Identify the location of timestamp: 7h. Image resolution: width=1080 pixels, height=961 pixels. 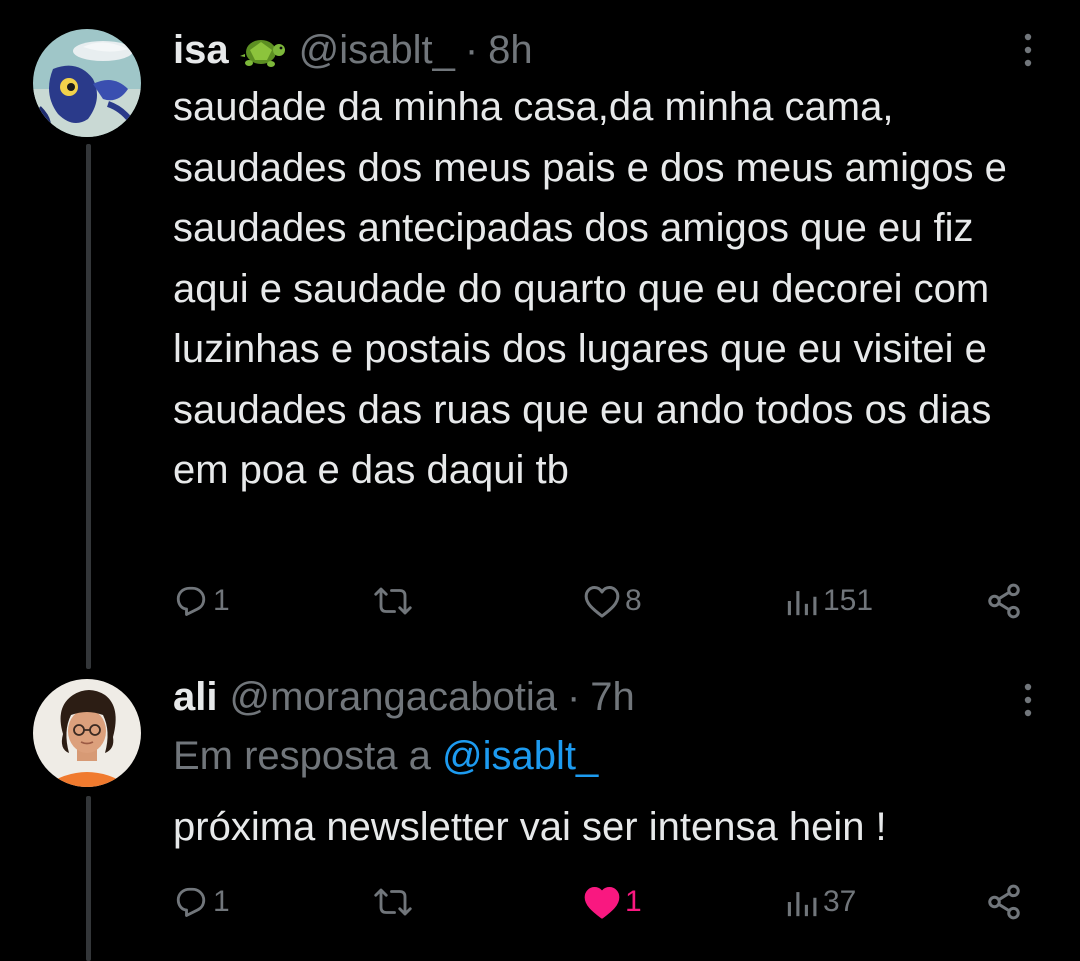
(612, 697).